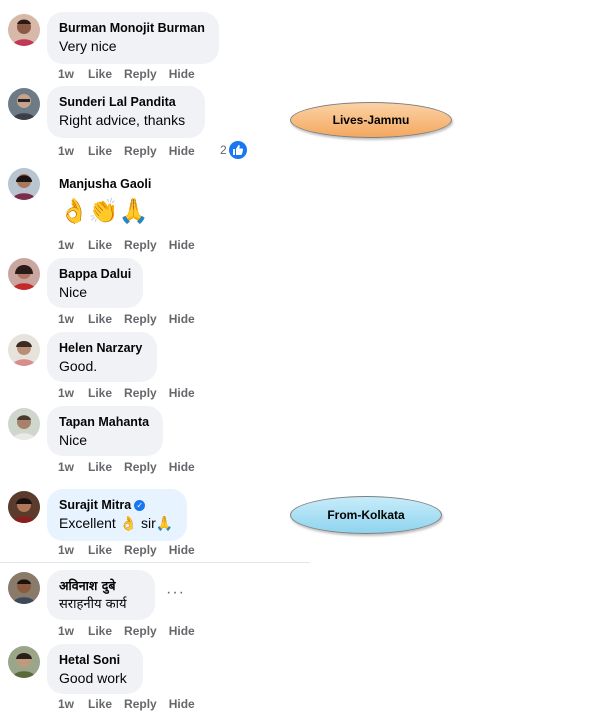 Image resolution: width=590 pixels, height=720 pixels. I want to click on comment-author: Helen Narzary, so click(100, 348).